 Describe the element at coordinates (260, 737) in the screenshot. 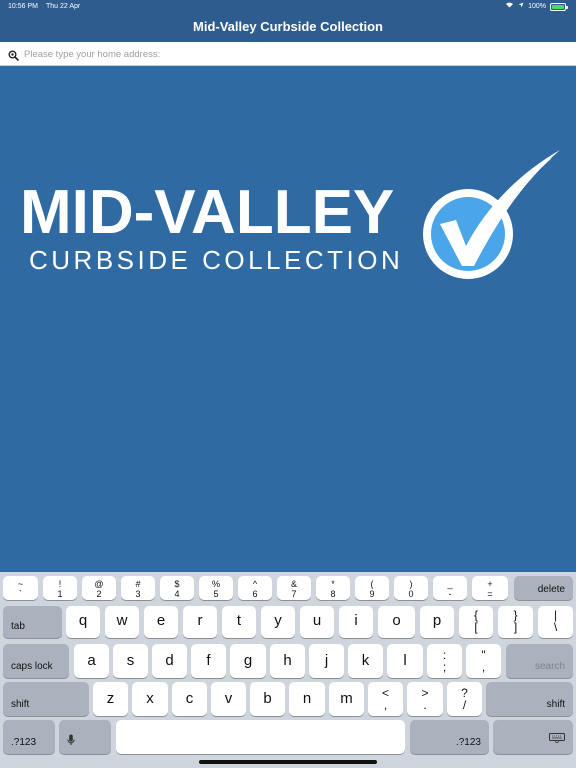

I see `space-bar` at that location.